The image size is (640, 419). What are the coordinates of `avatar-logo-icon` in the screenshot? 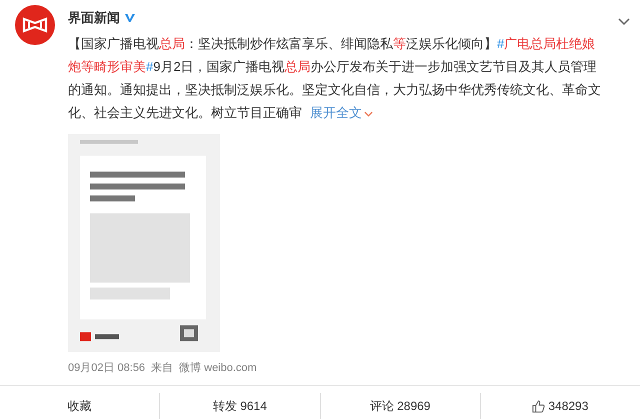 It's located at (35, 25).